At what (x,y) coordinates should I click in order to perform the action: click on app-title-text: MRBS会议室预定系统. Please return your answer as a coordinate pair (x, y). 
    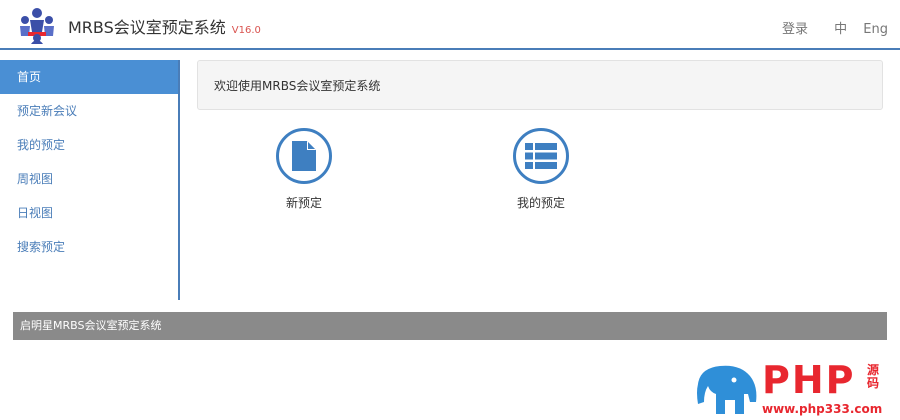
    Looking at the image, I should click on (147, 27).